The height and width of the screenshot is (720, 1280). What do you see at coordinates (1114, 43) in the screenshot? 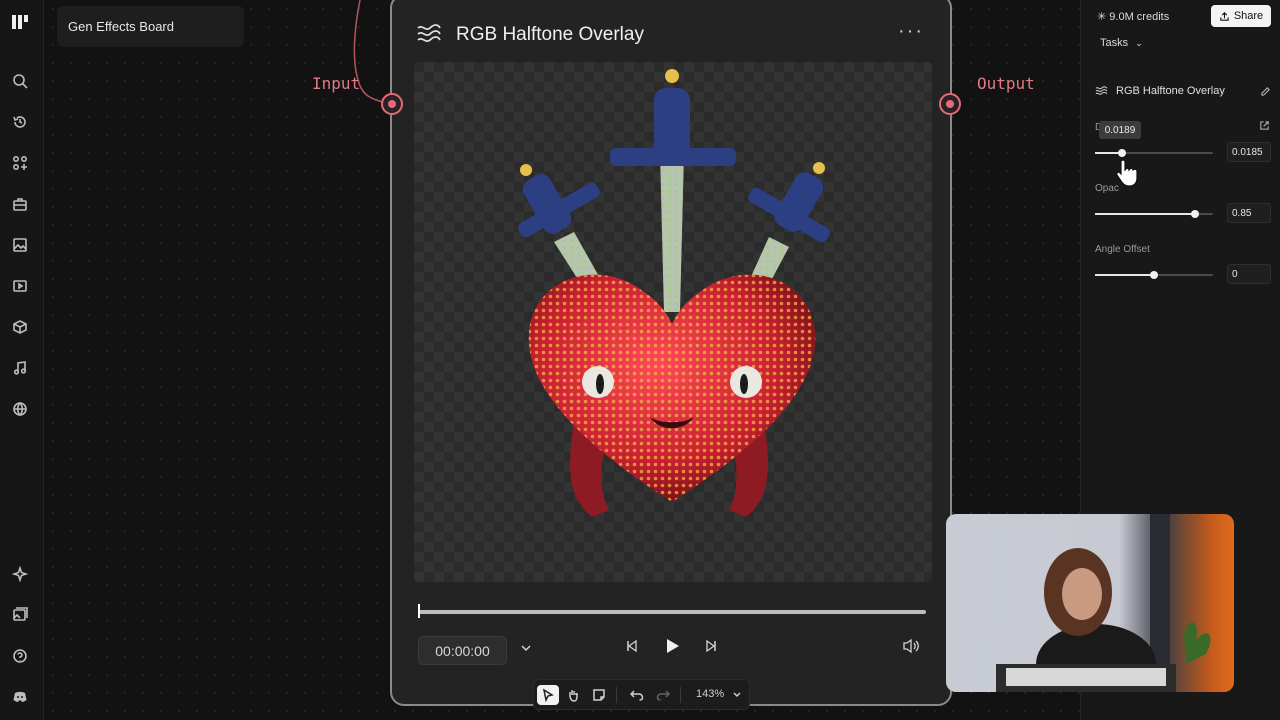
I see `tasks-label: Tasks` at bounding box center [1114, 43].